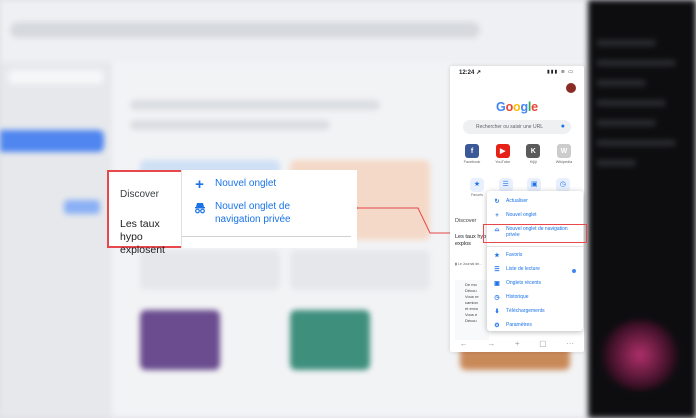 This screenshot has height=418, width=696. I want to click on card-text-line: Décou, so click(471, 320).